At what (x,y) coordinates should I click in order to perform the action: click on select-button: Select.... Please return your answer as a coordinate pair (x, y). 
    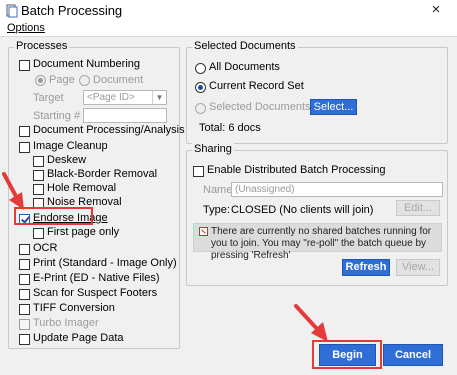
    Looking at the image, I should click on (333, 107).